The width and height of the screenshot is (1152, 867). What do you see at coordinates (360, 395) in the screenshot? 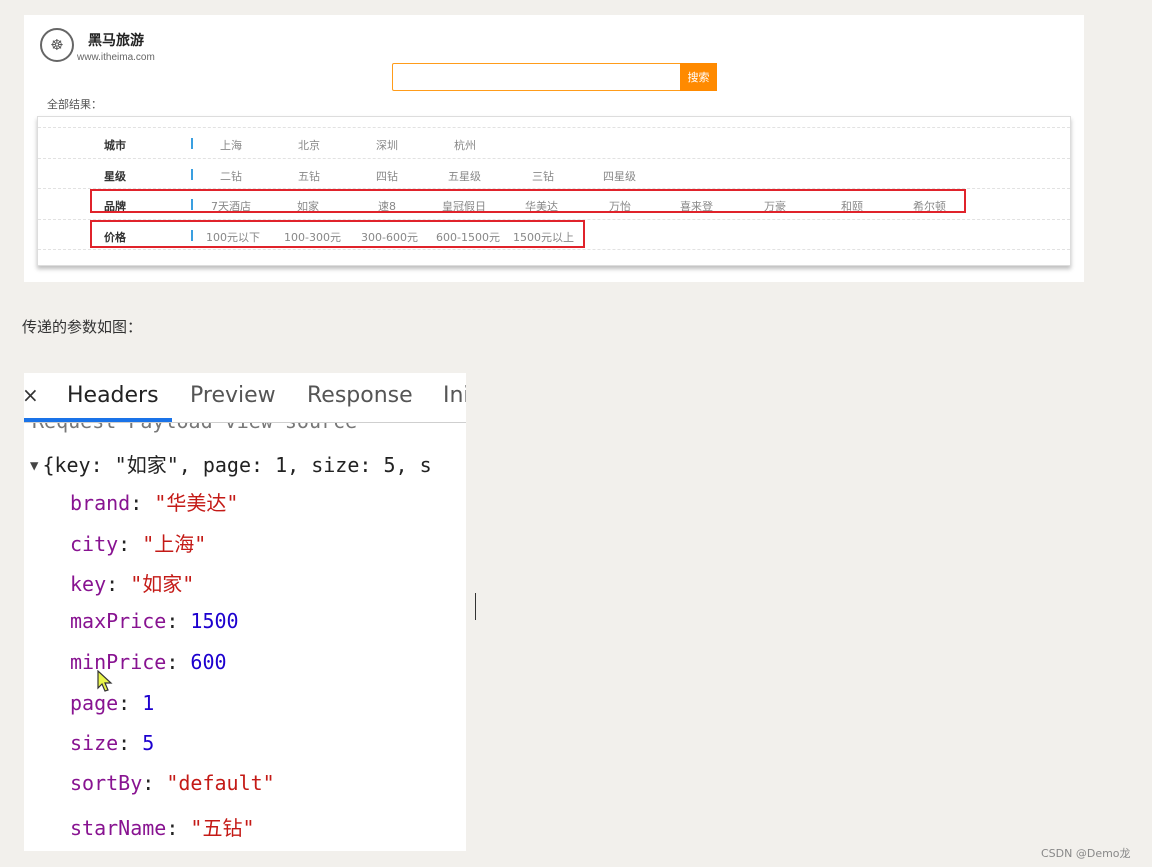
I see `tab-response: Response` at bounding box center [360, 395].